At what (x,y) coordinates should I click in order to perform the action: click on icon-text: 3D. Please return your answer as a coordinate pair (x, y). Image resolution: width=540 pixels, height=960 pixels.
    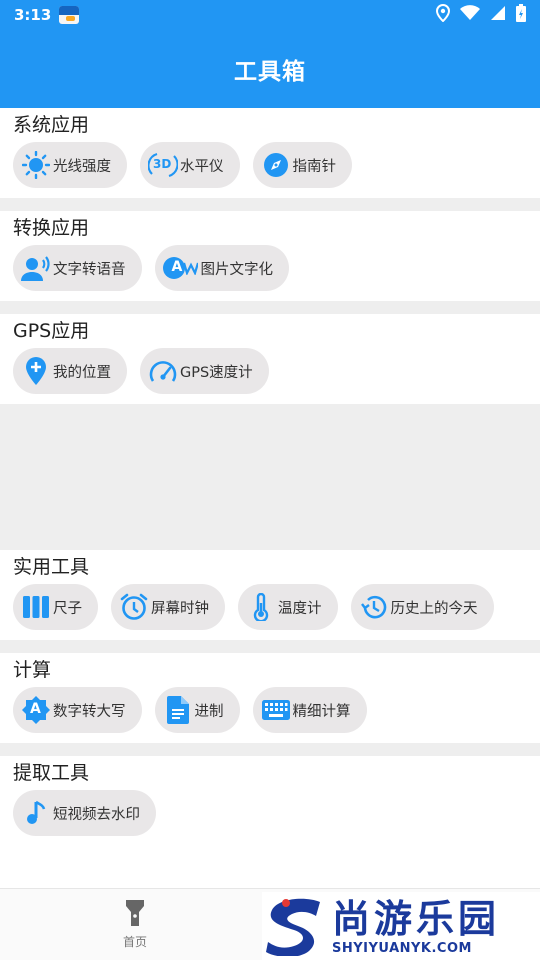
    Looking at the image, I should click on (162, 164).